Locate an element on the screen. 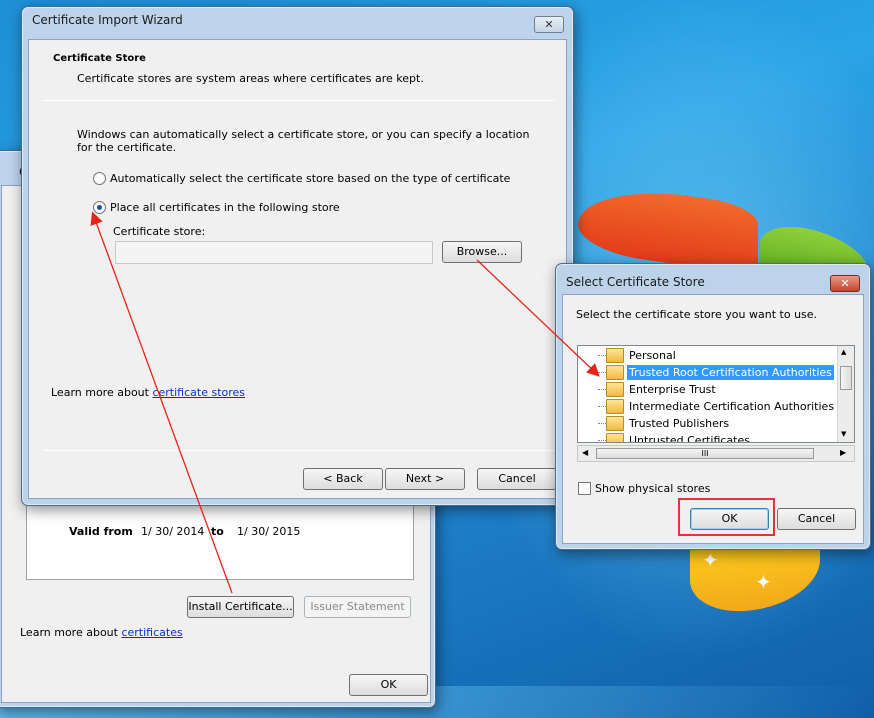 This screenshot has height=718, width=874. arrow-browse-to-trusted-root is located at coordinates (538, 318).